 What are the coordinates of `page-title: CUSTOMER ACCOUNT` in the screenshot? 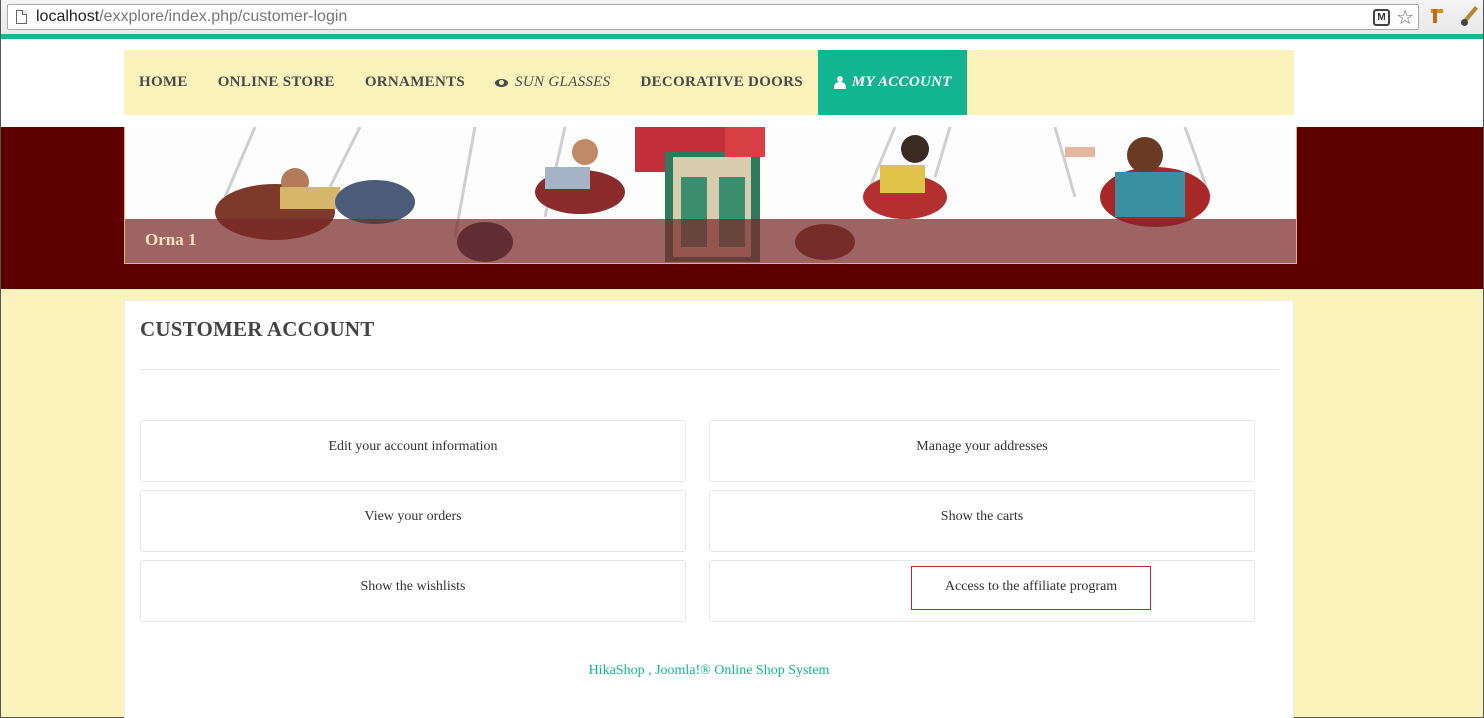 It's located at (257, 329).